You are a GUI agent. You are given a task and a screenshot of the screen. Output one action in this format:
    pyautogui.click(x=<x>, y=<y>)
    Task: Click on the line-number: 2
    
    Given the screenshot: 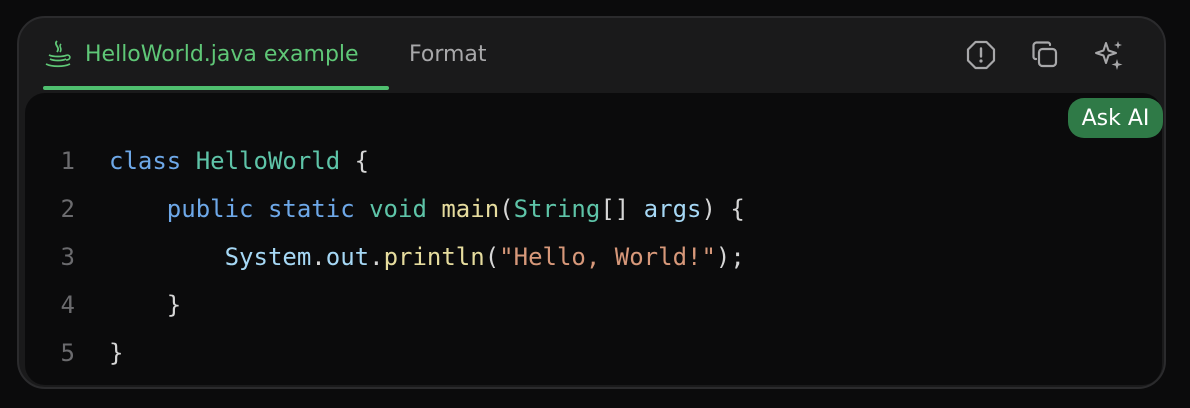 What is the action you would take?
    pyautogui.click(x=67, y=209)
    